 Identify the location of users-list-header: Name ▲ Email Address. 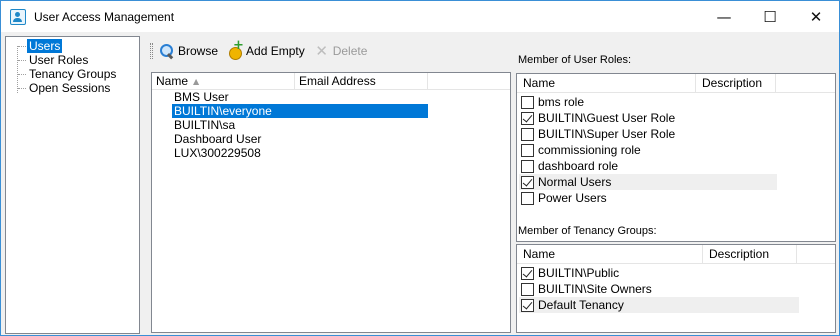
(331, 81).